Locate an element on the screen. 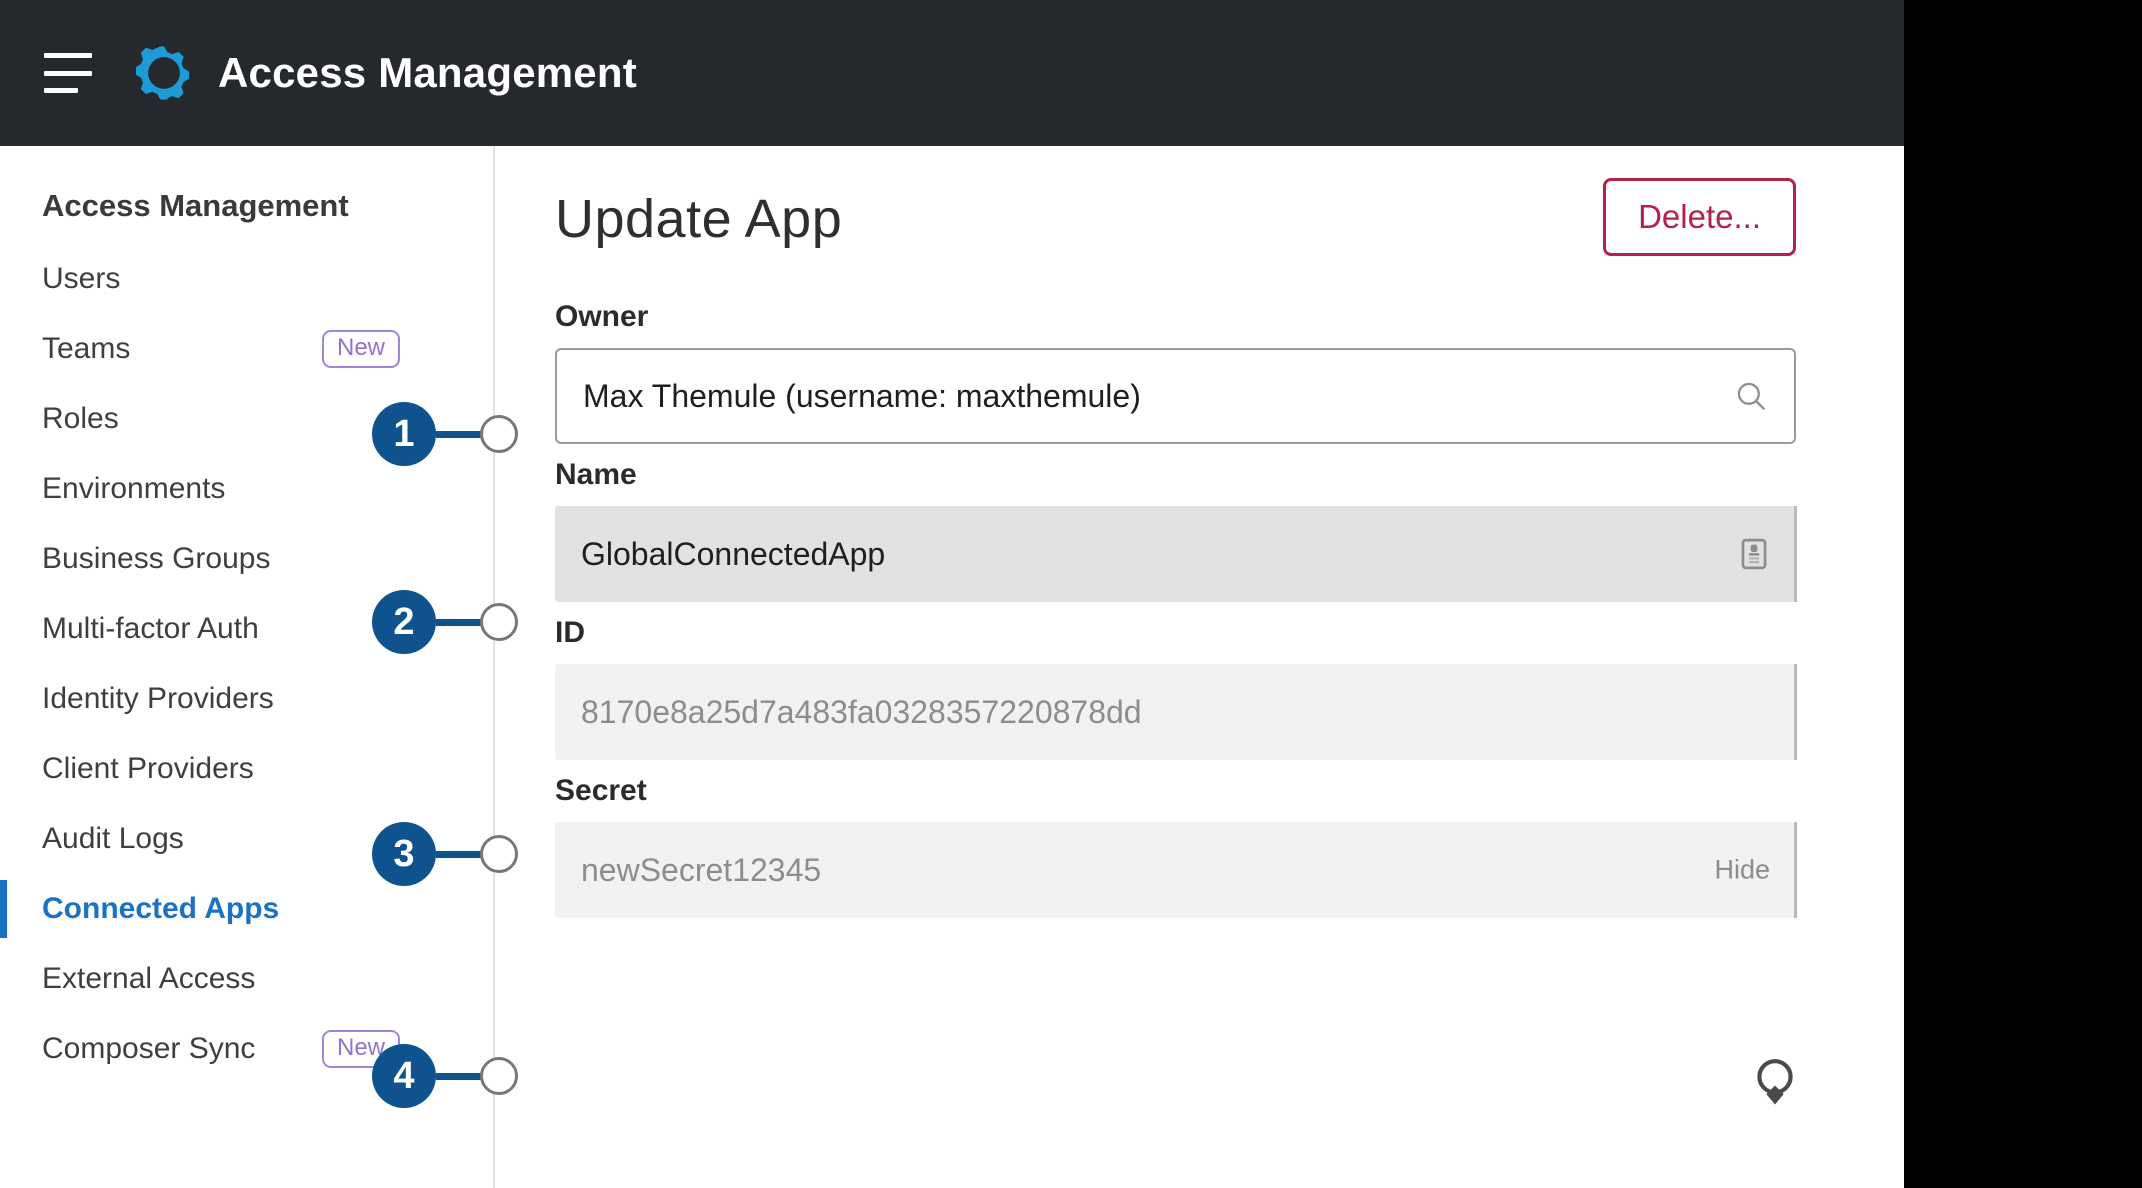 The width and height of the screenshot is (2142, 1188). page-title: Update App is located at coordinates (699, 219).